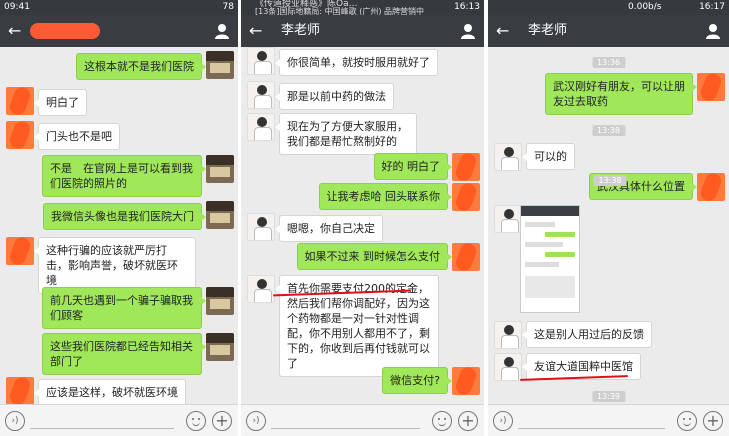  Describe the element at coordinates (124, 308) in the screenshot. I see `message-bubble-sent: 前几天也遇到一个骗子骗取我们顾客` at that location.